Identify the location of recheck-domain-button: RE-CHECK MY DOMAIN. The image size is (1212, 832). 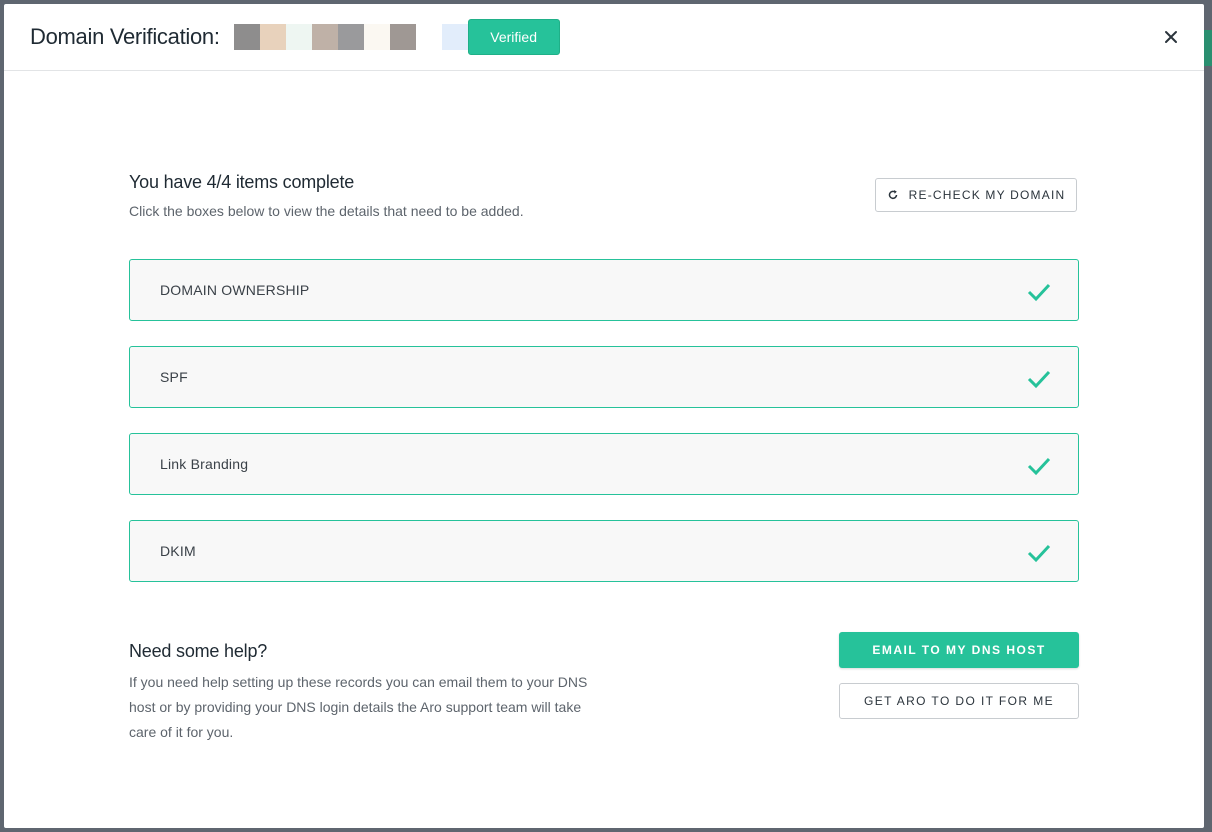
(976, 195).